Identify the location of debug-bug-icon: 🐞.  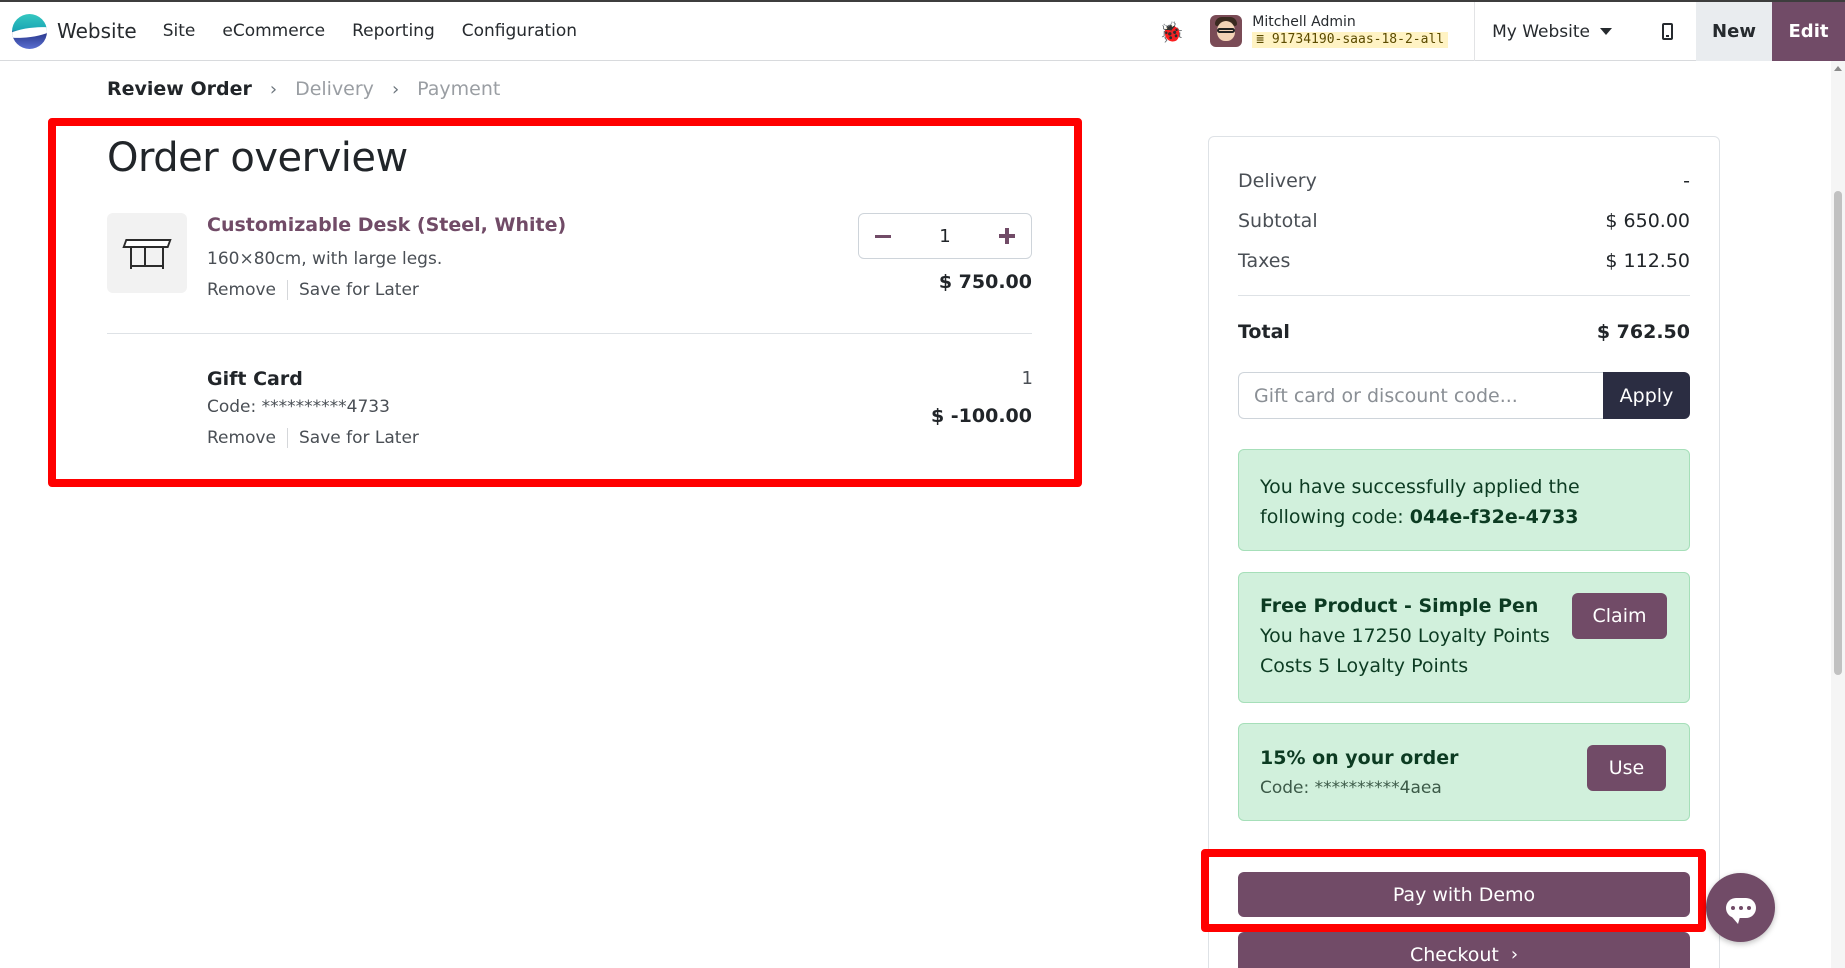
(1171, 32).